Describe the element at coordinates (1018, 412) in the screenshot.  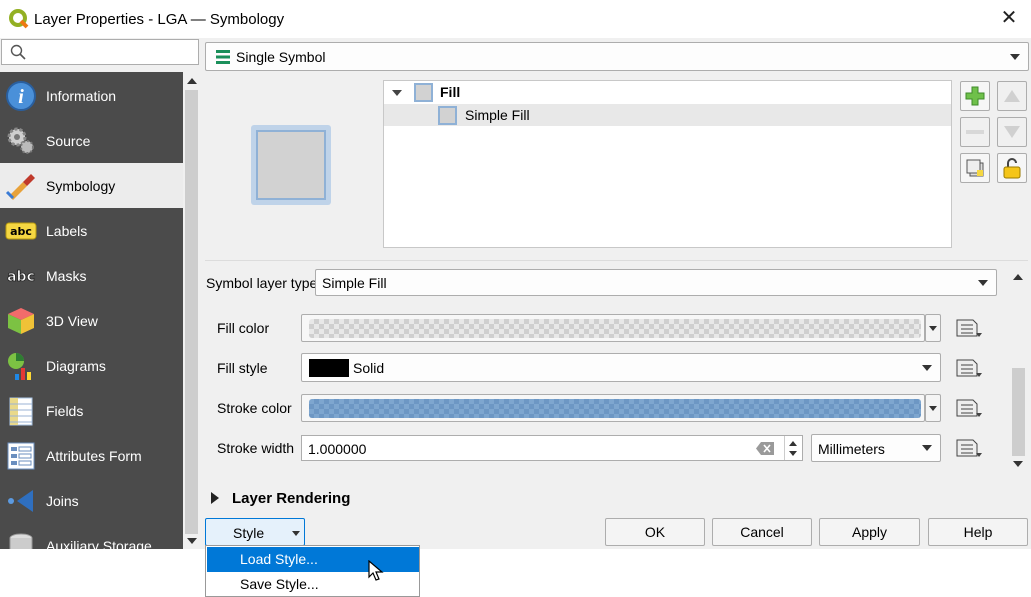
I see `properties-scroll-thumb` at that location.